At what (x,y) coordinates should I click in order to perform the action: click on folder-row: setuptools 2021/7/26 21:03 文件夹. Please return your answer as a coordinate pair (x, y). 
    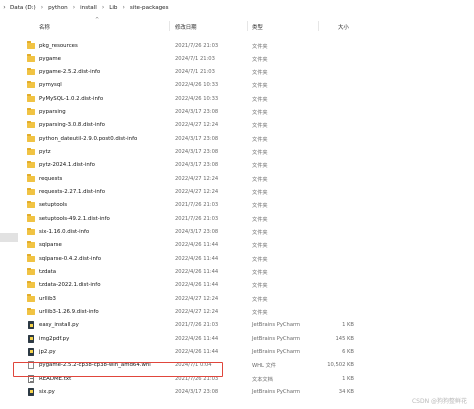
    Looking at the image, I should click on (237, 205).